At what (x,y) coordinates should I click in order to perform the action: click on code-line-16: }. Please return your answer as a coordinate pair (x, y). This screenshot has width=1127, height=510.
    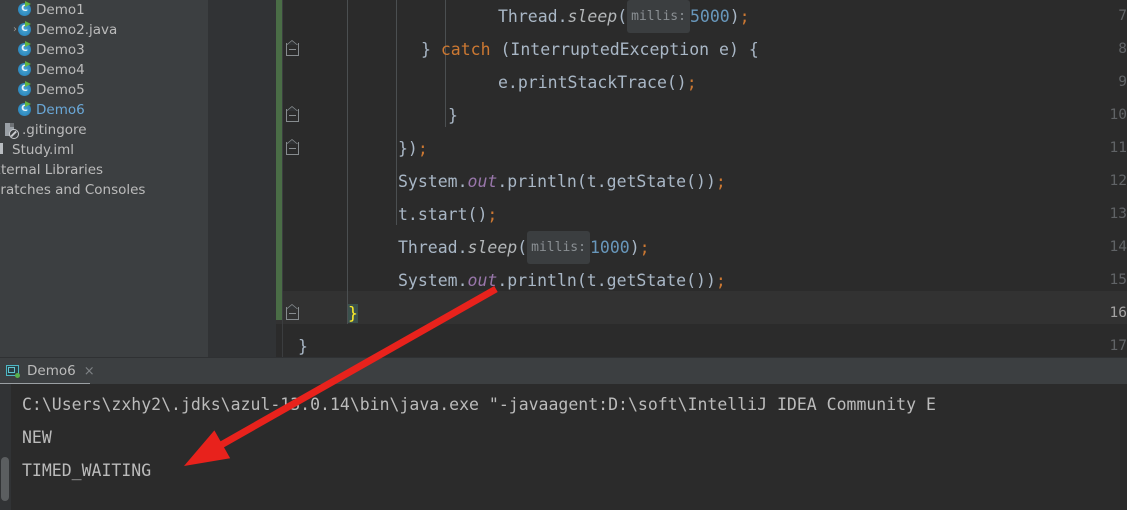
    Looking at the image, I should click on (353, 313).